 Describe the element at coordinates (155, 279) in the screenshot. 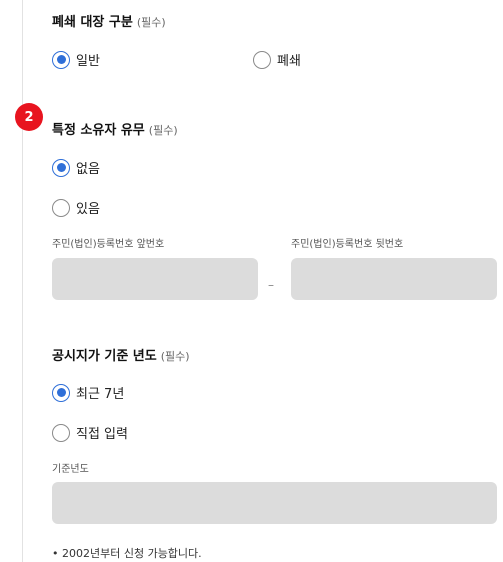

I see `front-number-input` at that location.